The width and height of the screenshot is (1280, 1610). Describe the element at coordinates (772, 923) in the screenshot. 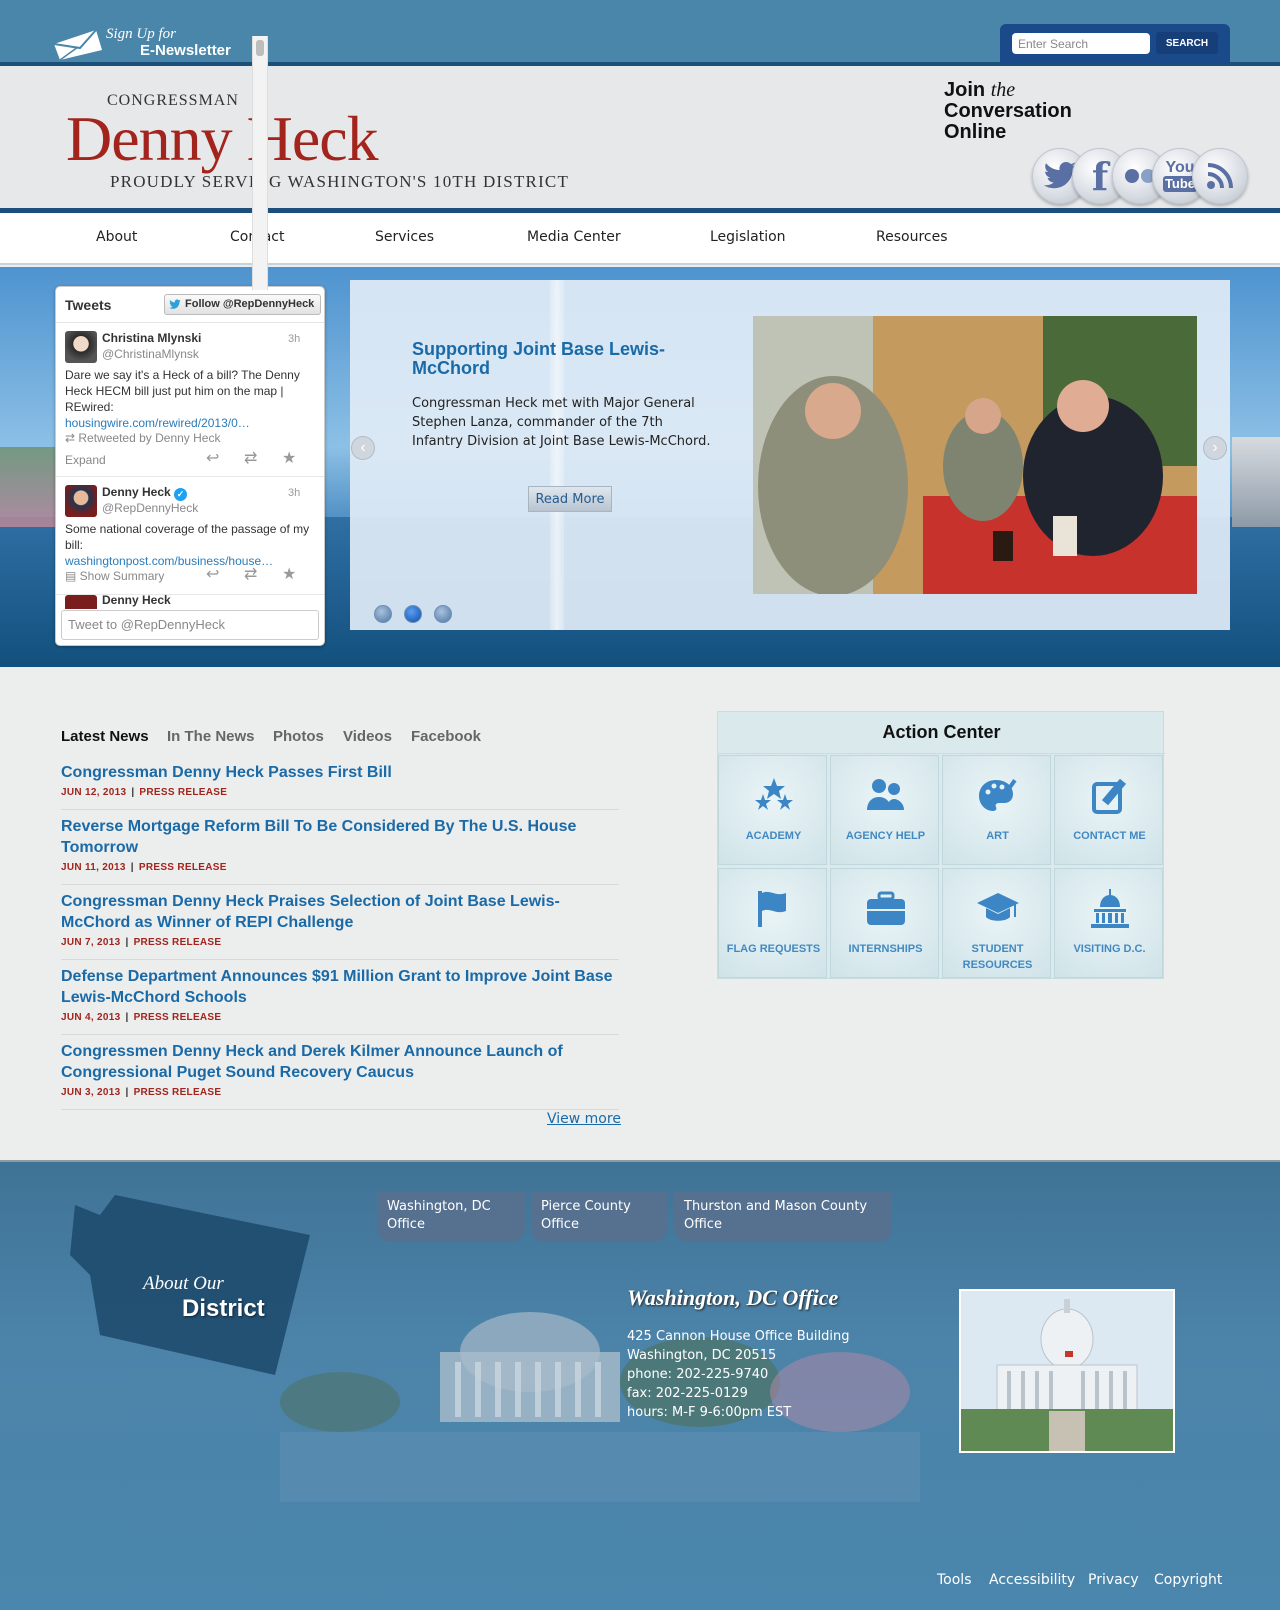

I see `action-tile-flag-requests: FLAG REQUESTS` at that location.